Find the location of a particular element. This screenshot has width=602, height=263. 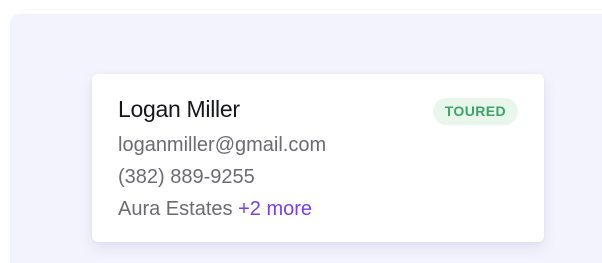

property-name: Aura Estates is located at coordinates (175, 209).